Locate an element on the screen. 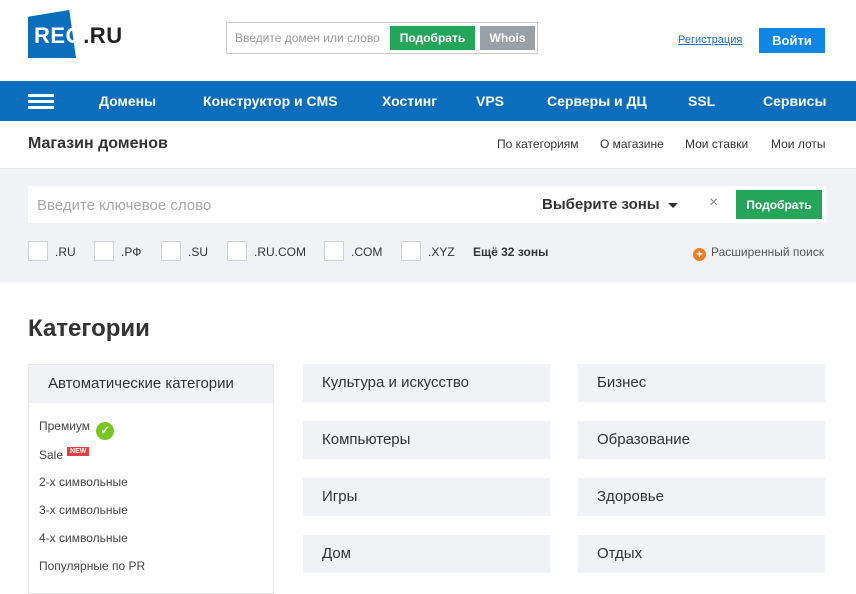  nav-item-builder-cms: Конструктор и CMS is located at coordinates (270, 101).